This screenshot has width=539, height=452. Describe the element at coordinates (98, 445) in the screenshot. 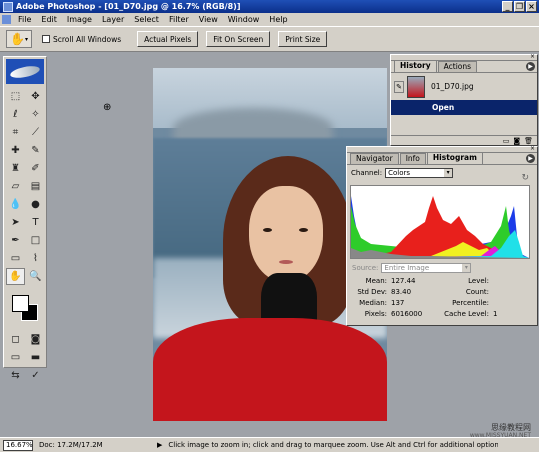

I see `doc-size-info: Doc: 17.2M/17.2M` at that location.